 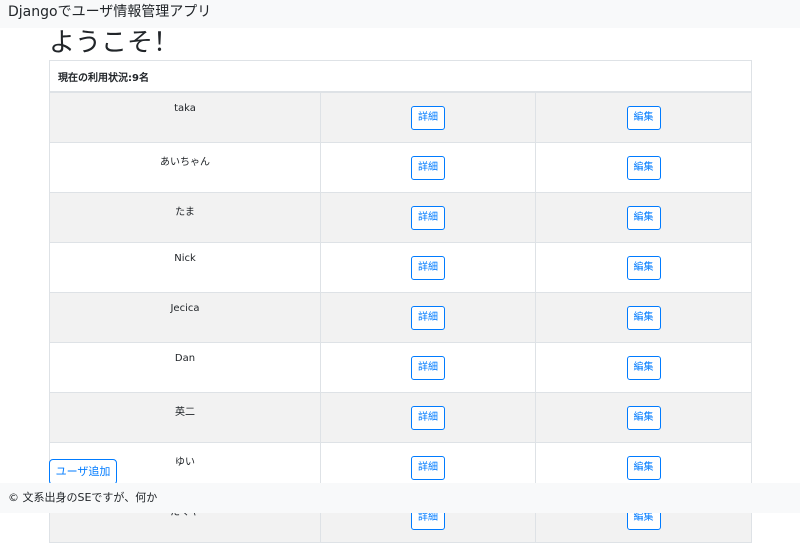 I want to click on add-user-button: ユーザ追加, so click(x=83, y=472).